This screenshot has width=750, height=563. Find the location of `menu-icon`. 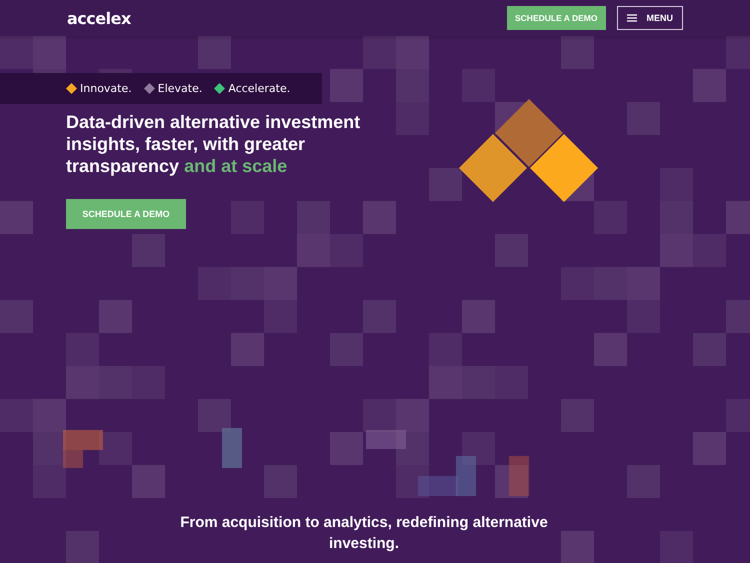

menu-icon is located at coordinates (631, 18).